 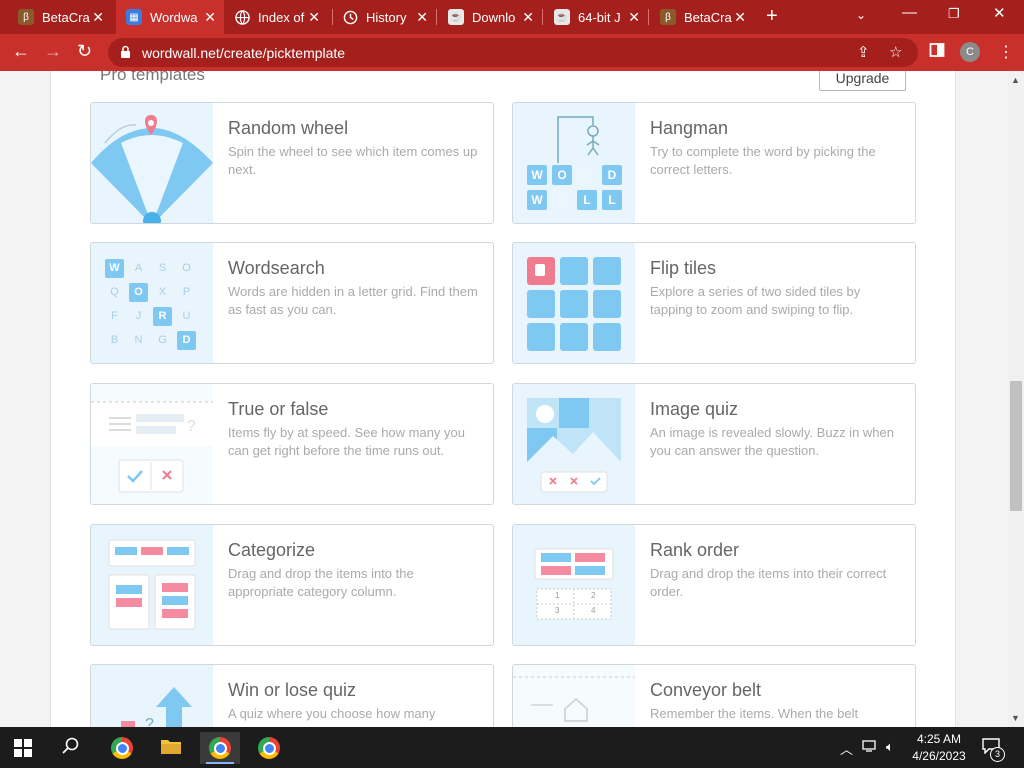 I want to click on template-title: Random wheel, so click(x=288, y=128).